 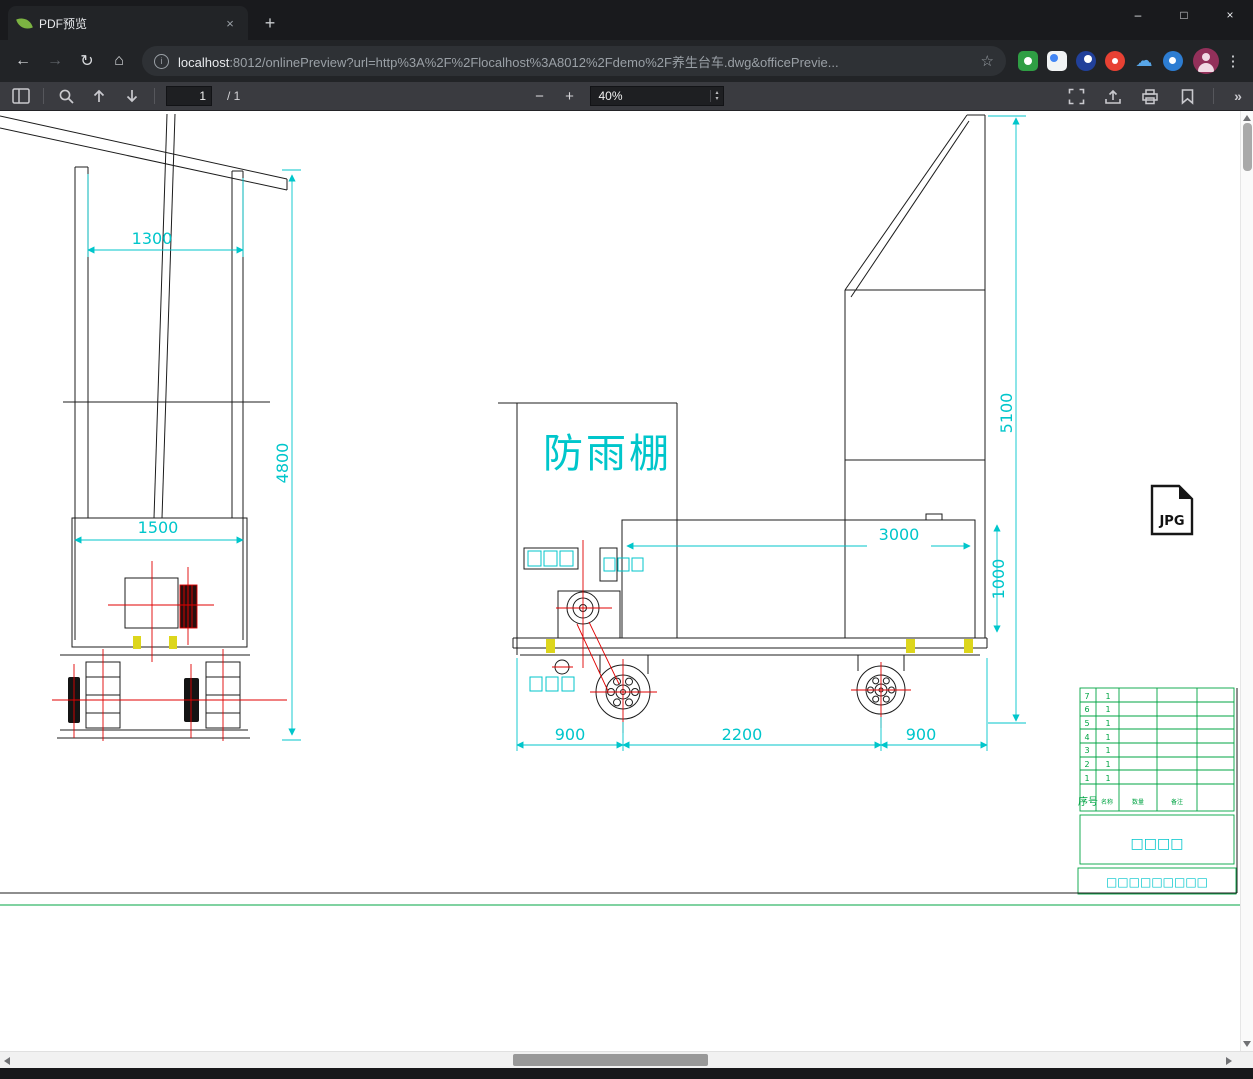 I want to click on extension-icon-4-glyph, so click(x=1115, y=61).